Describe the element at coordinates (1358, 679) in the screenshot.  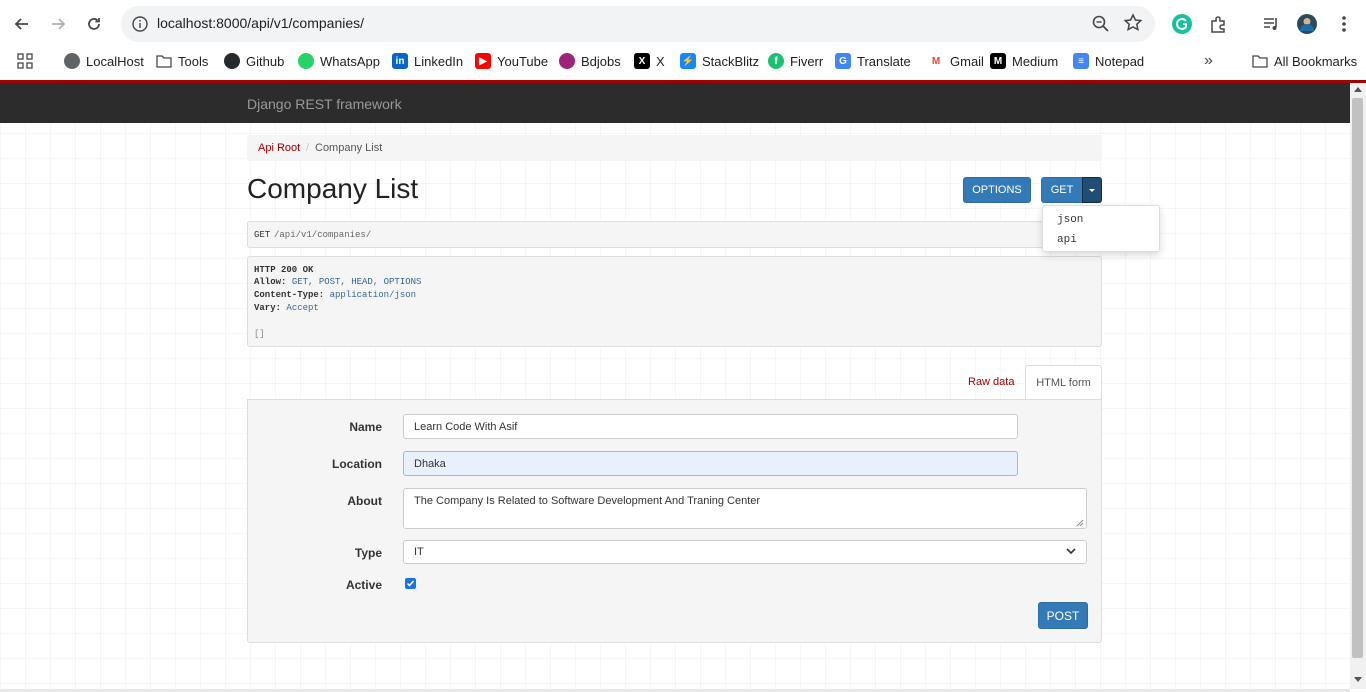
I see `scroll-down-icon` at that location.